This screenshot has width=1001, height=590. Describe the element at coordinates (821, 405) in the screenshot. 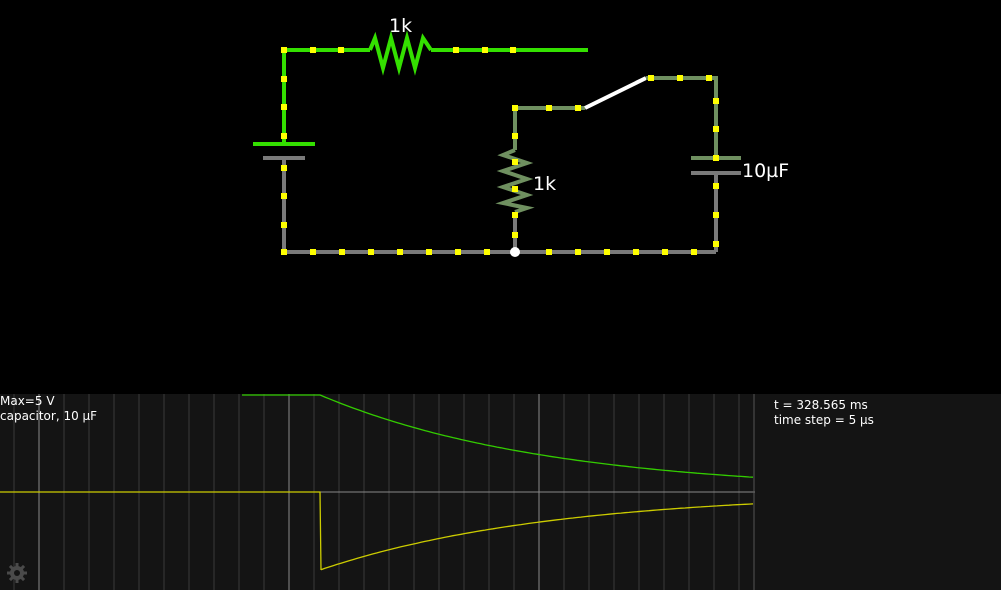

I see `scope-time-label: t = 328.565 ms` at that location.